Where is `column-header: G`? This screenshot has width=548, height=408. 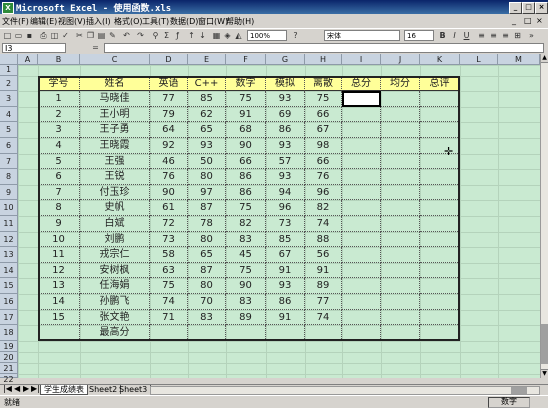
column-header: G is located at coordinates (285, 59).